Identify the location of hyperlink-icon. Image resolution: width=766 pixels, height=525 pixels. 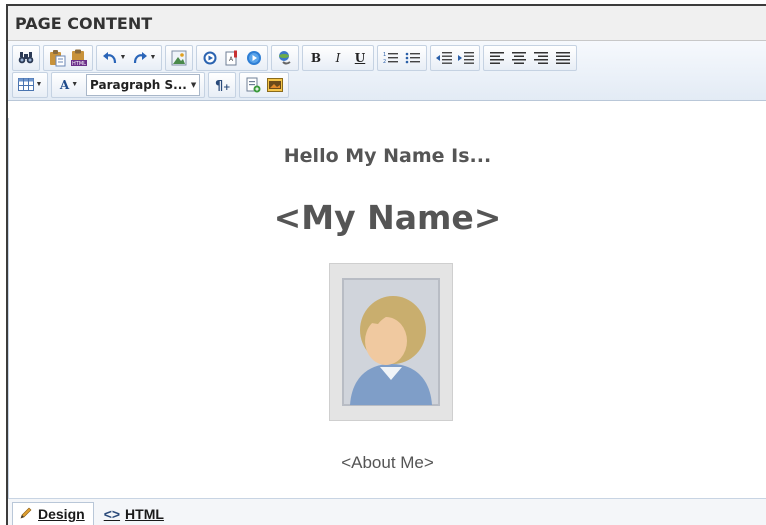
(285, 58).